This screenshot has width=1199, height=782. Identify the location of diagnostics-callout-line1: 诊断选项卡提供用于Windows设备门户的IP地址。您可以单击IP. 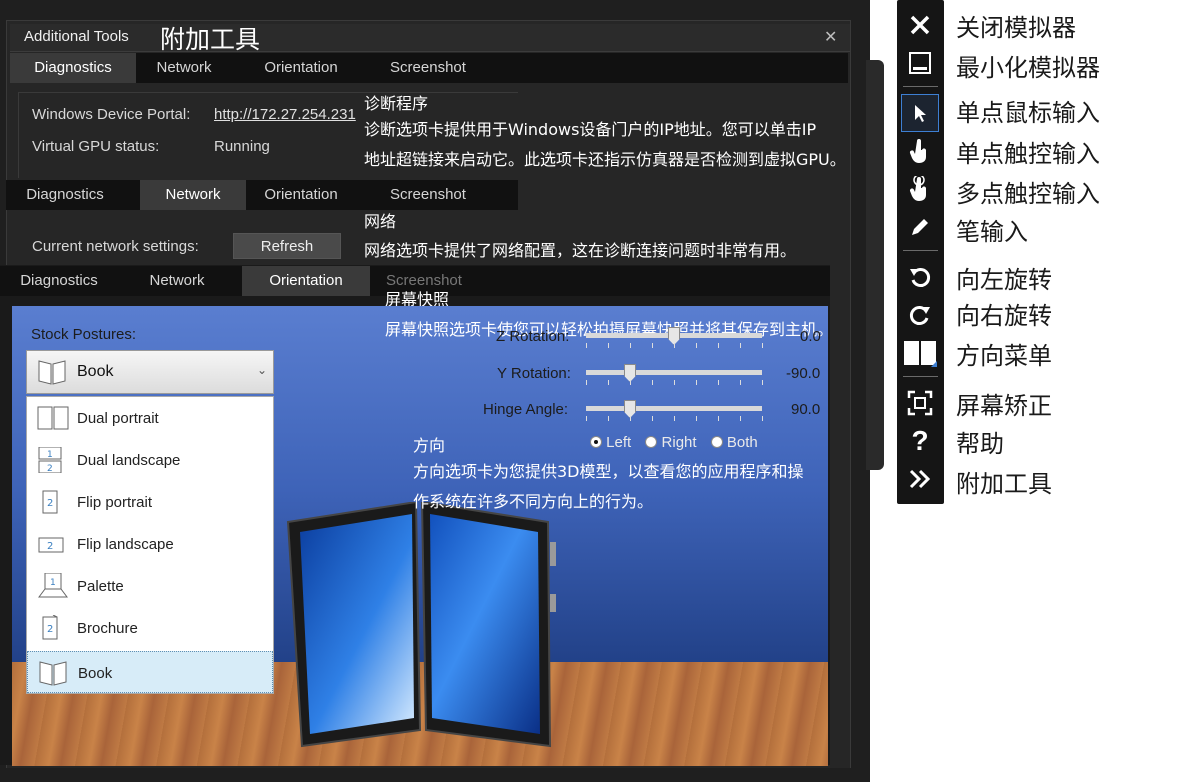
(590, 129).